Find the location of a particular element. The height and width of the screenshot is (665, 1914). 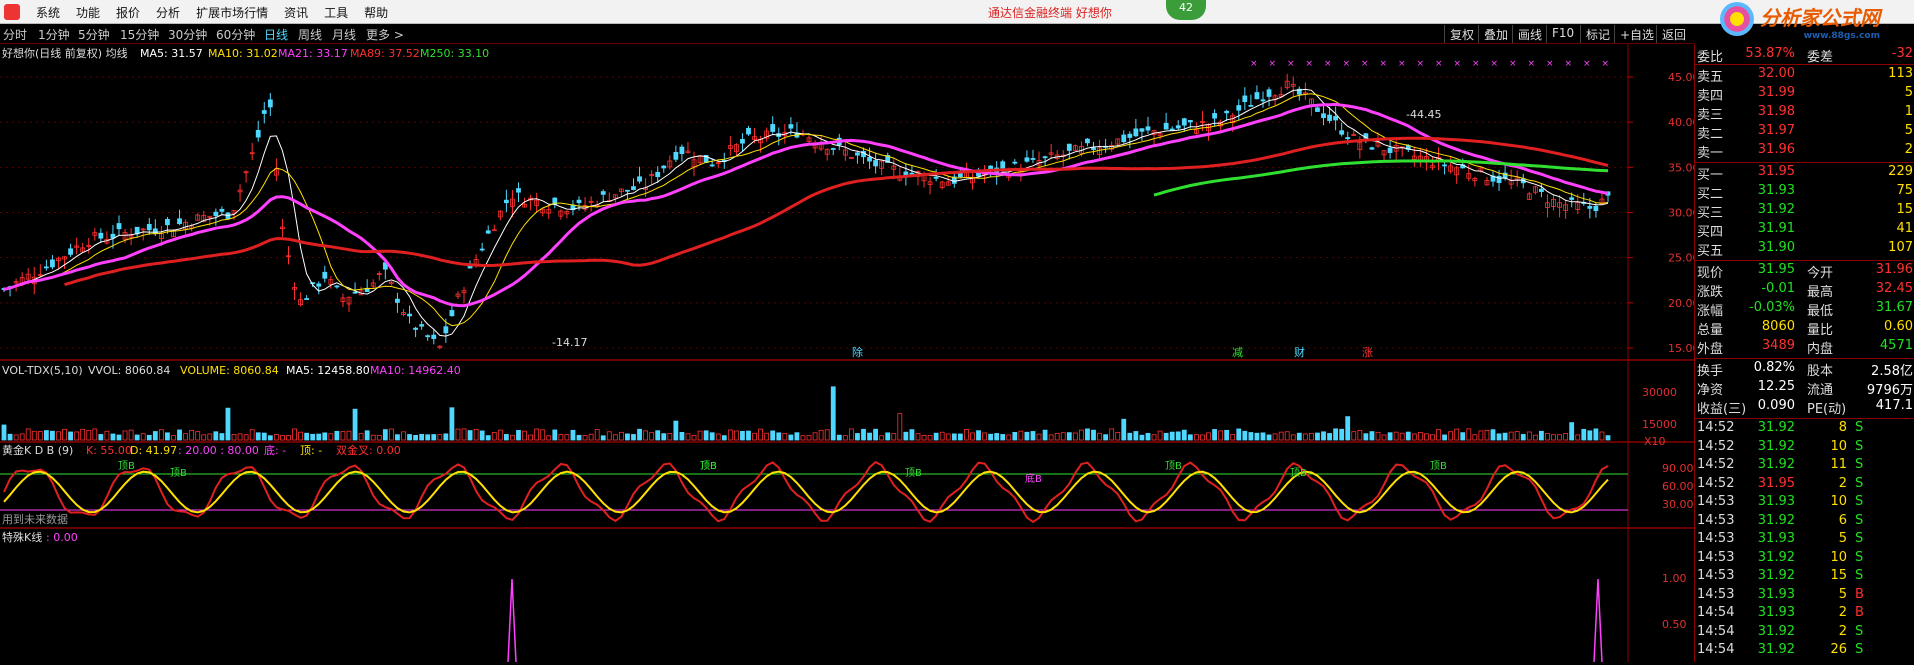

stat-label: 外盘 is located at coordinates (1710, 349).